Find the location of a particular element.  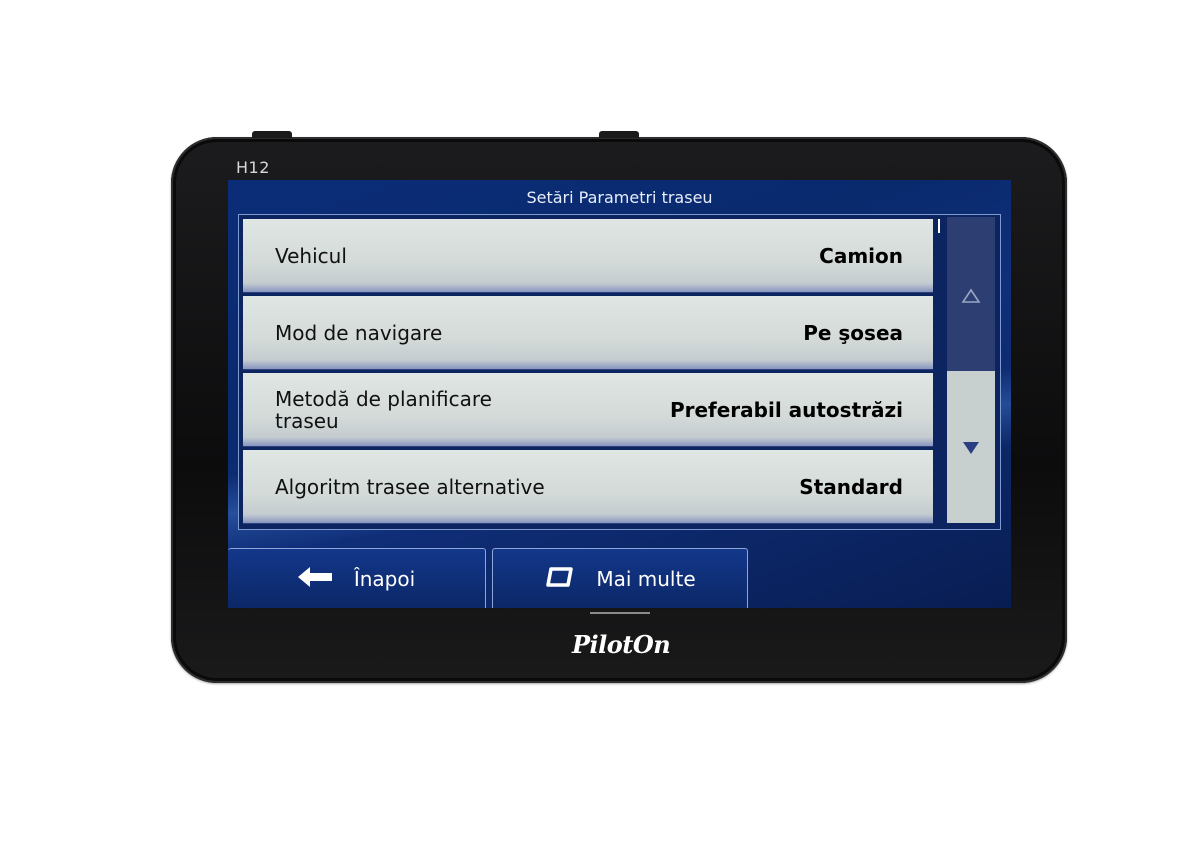

setting-value: Standard is located at coordinates (851, 486).